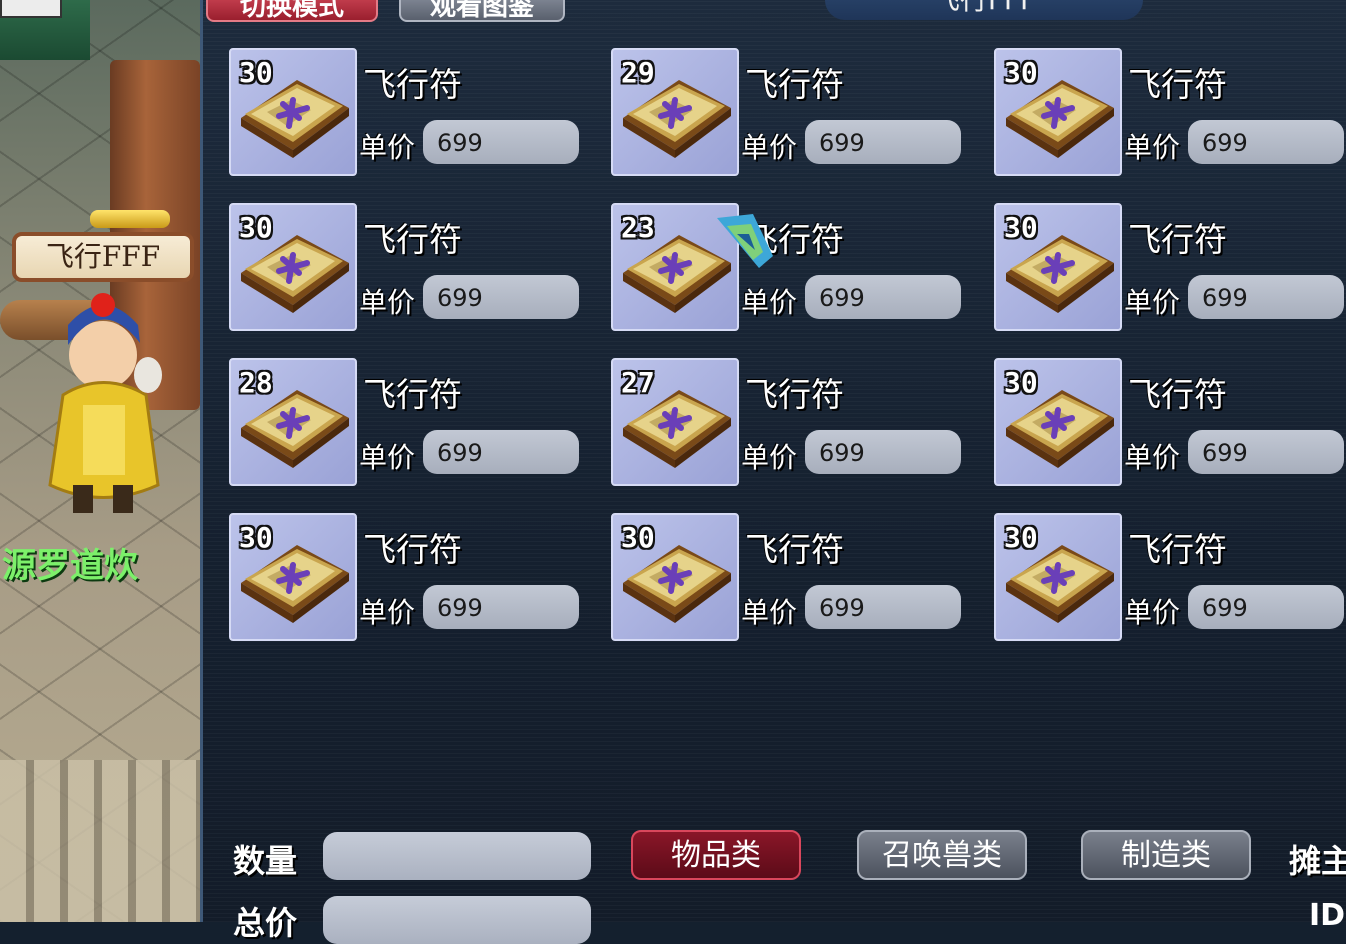 The height and width of the screenshot is (944, 1346). I want to click on menu-icon, so click(31, 9).